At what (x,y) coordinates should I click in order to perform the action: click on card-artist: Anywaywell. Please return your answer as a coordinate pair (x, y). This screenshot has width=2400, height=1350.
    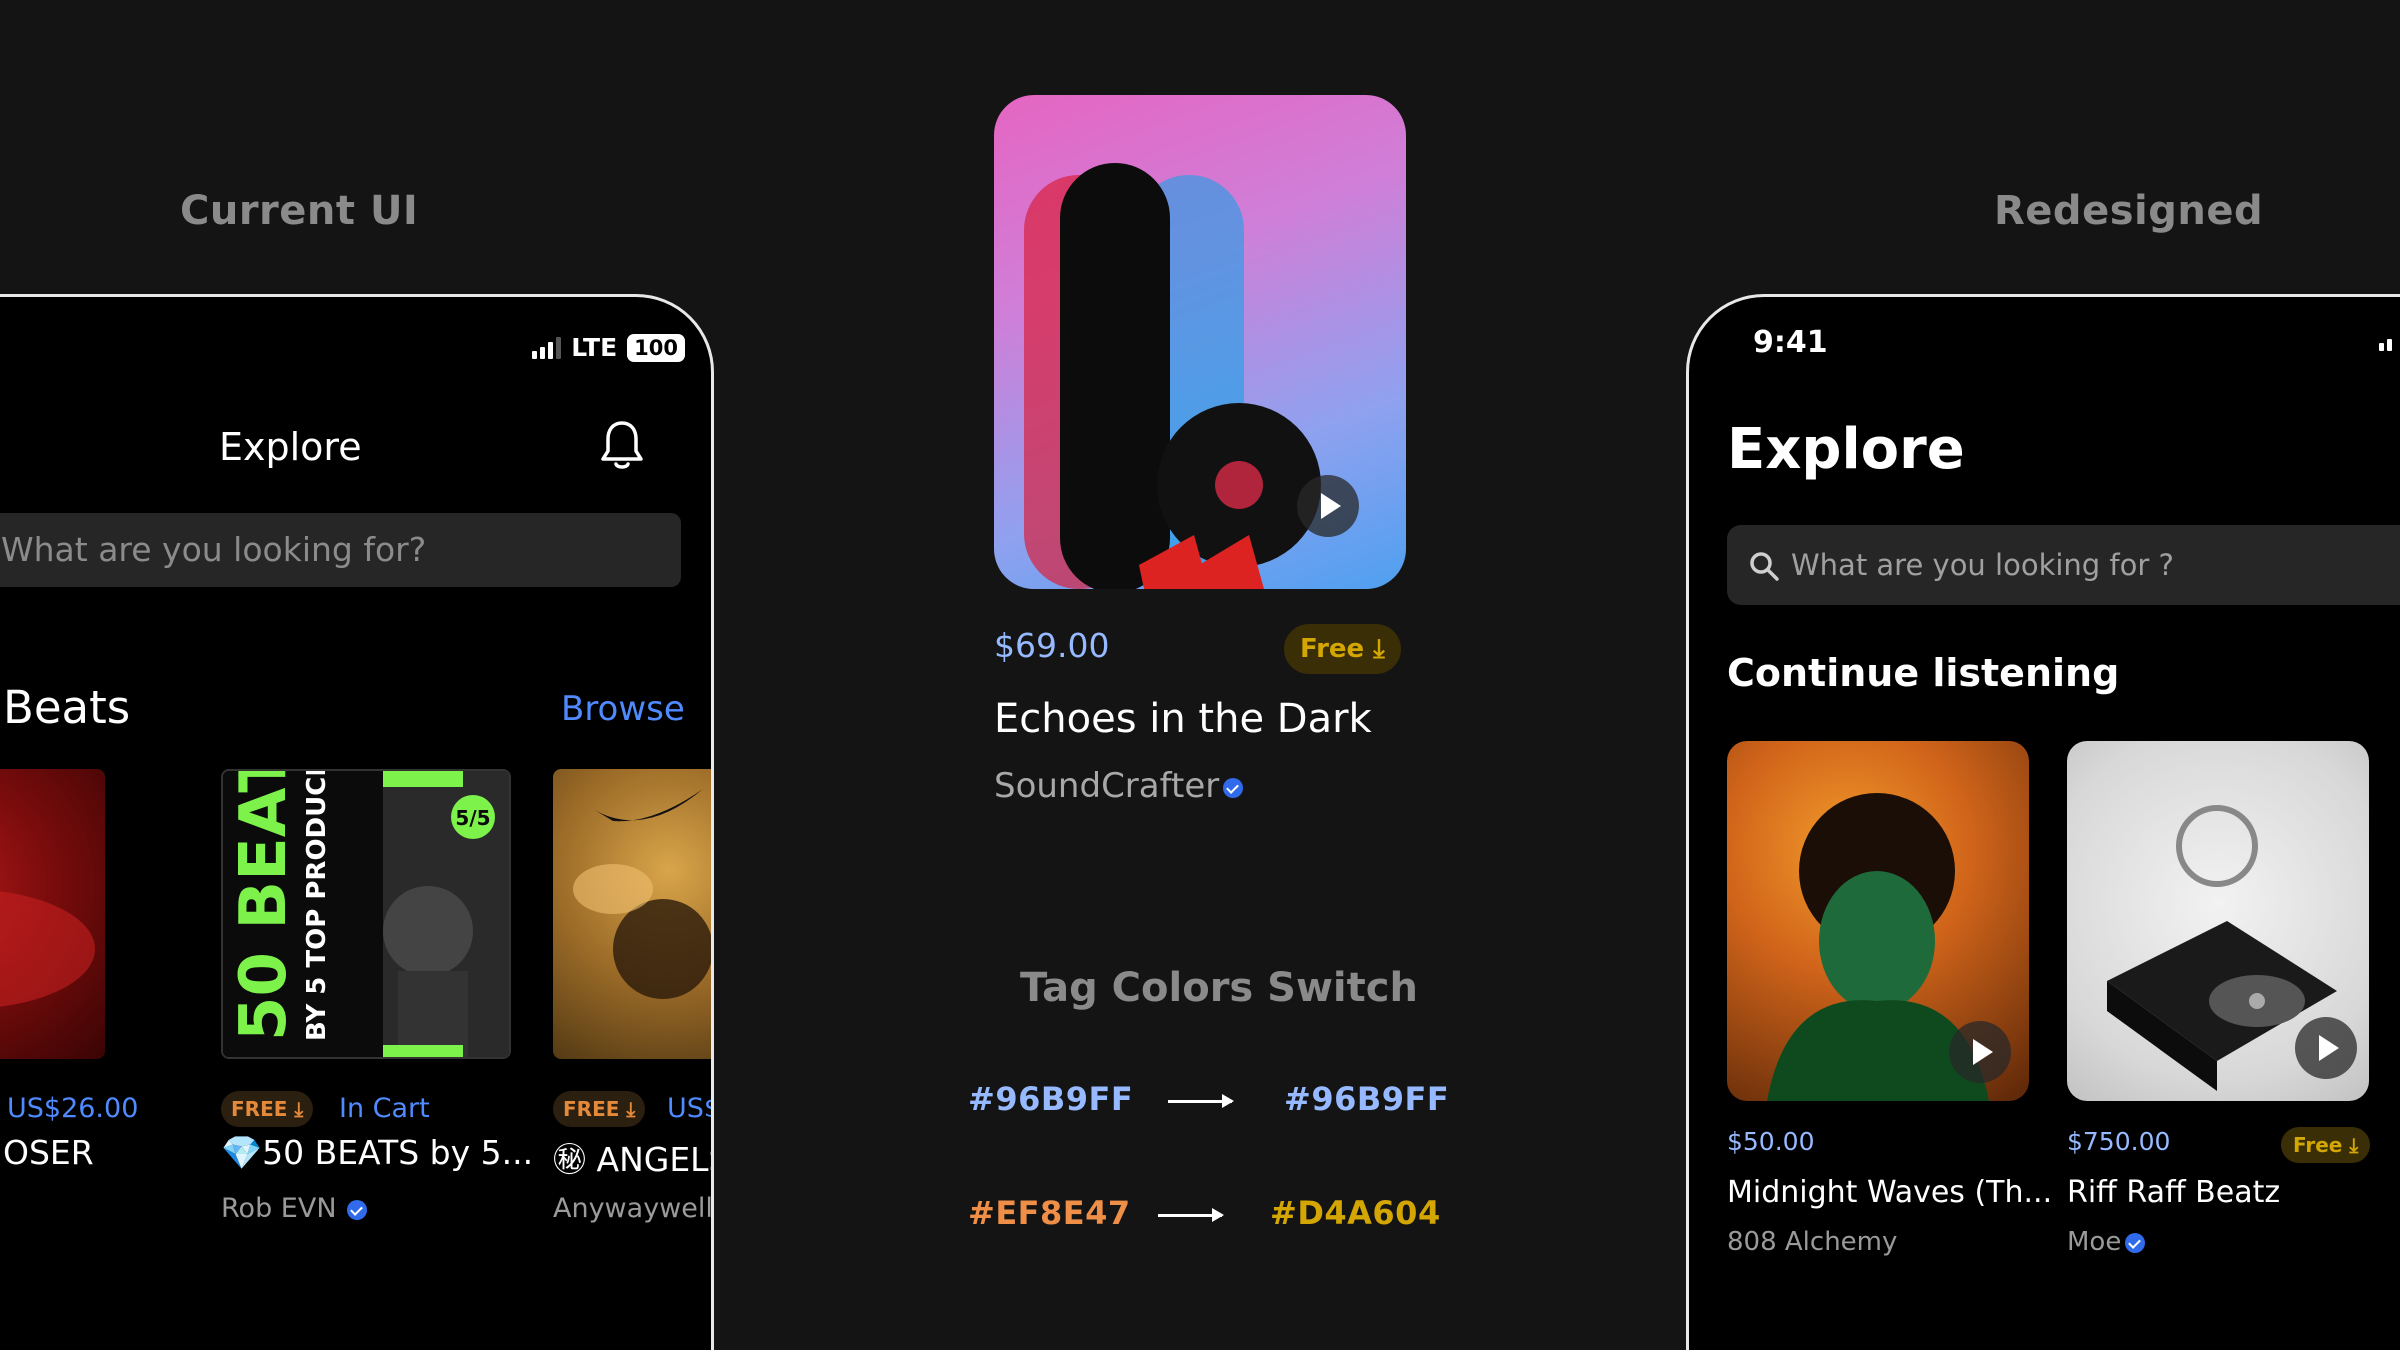
    Looking at the image, I should click on (633, 1208).